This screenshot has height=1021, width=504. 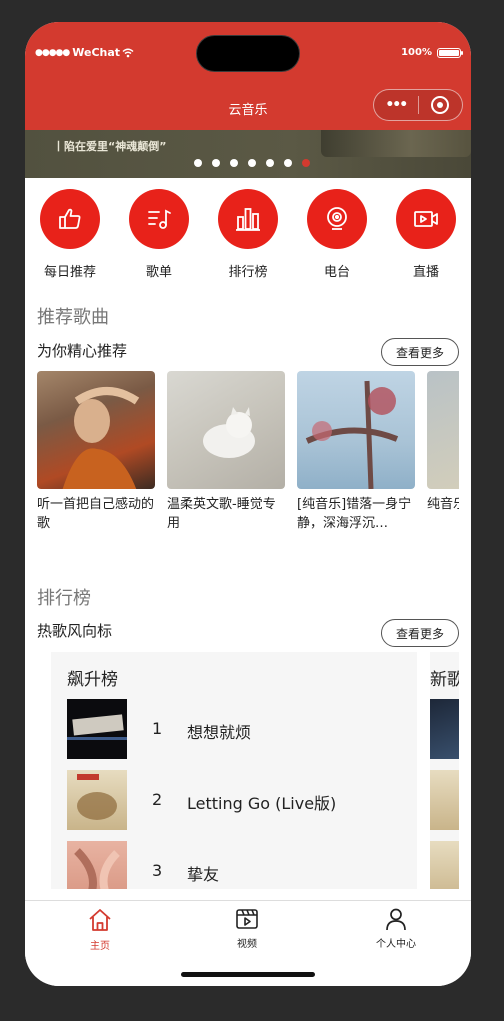 What do you see at coordinates (128, 52) in the screenshot?
I see `wifi-icon` at bounding box center [128, 52].